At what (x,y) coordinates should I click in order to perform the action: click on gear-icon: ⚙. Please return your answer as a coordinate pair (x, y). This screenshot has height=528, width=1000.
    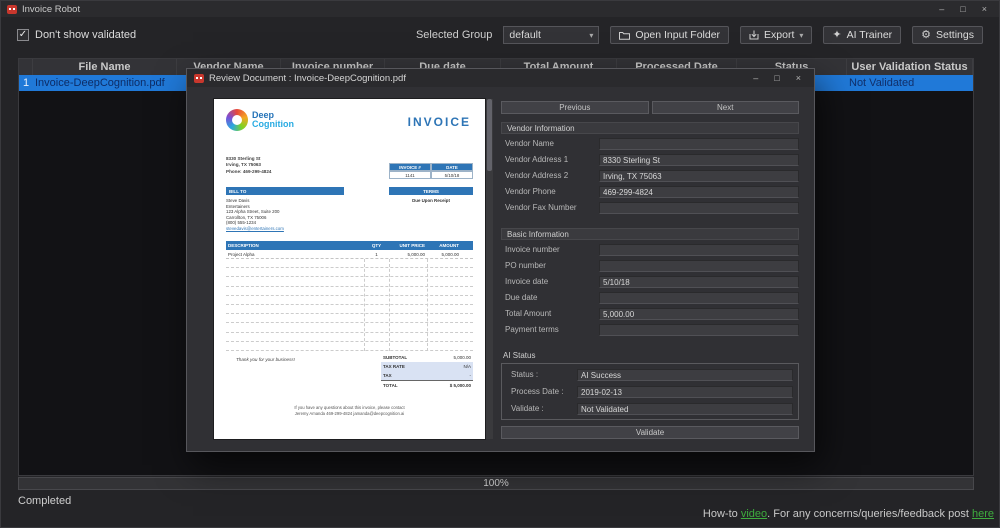
    Looking at the image, I should click on (926, 34).